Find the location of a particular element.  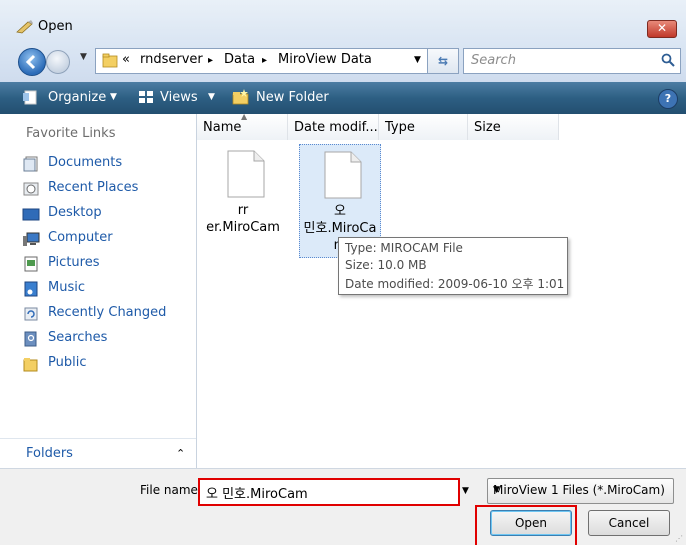

views-icon is located at coordinates (146, 97).